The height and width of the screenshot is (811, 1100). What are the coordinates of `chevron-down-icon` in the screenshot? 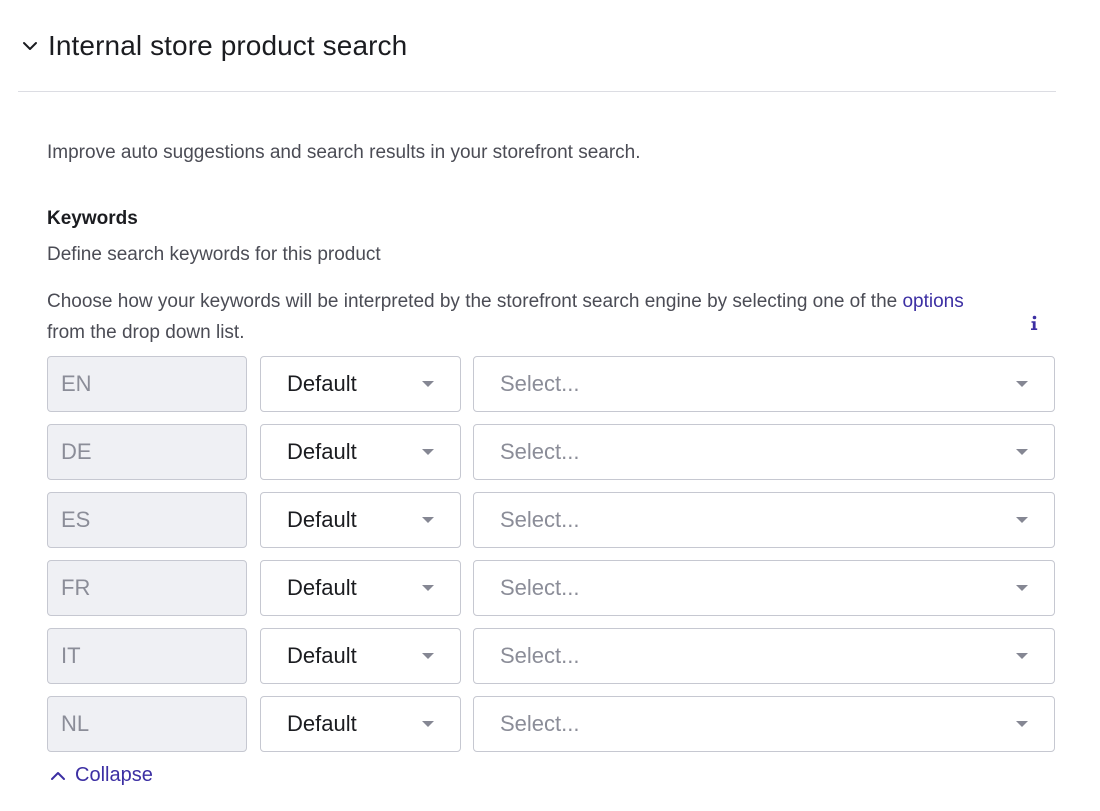 It's located at (30, 46).